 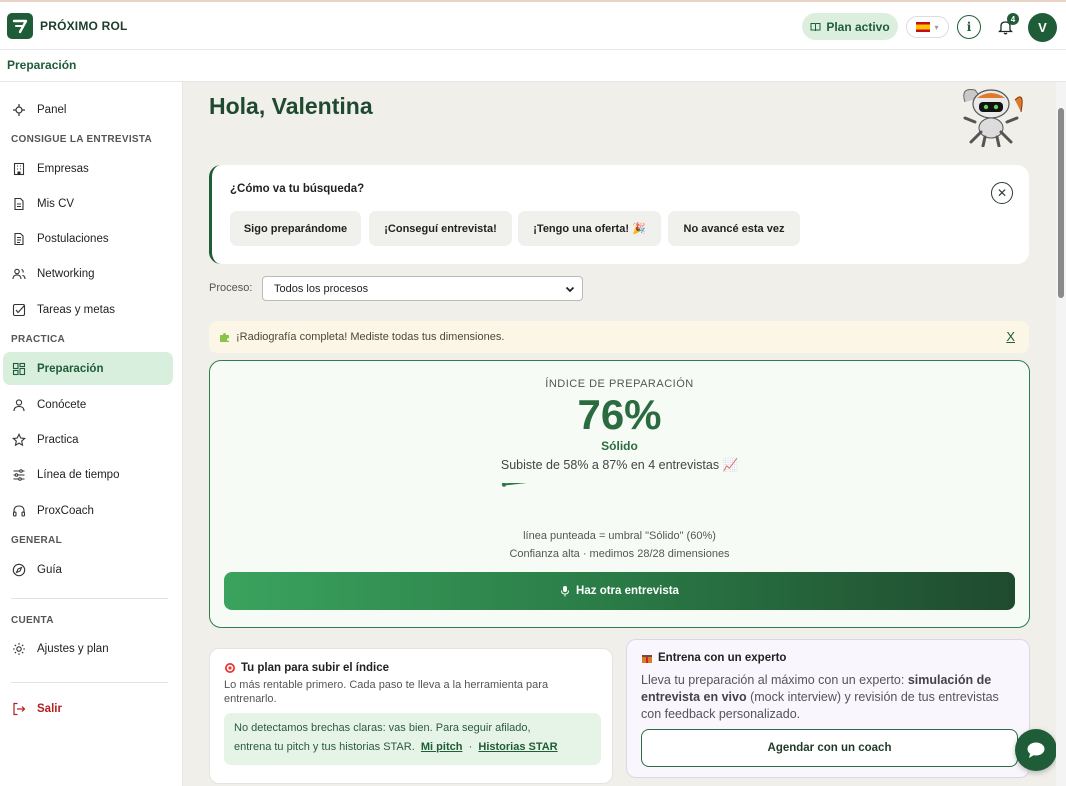 I want to click on sidebar-item-label: Línea de tiempo, so click(x=78, y=474).